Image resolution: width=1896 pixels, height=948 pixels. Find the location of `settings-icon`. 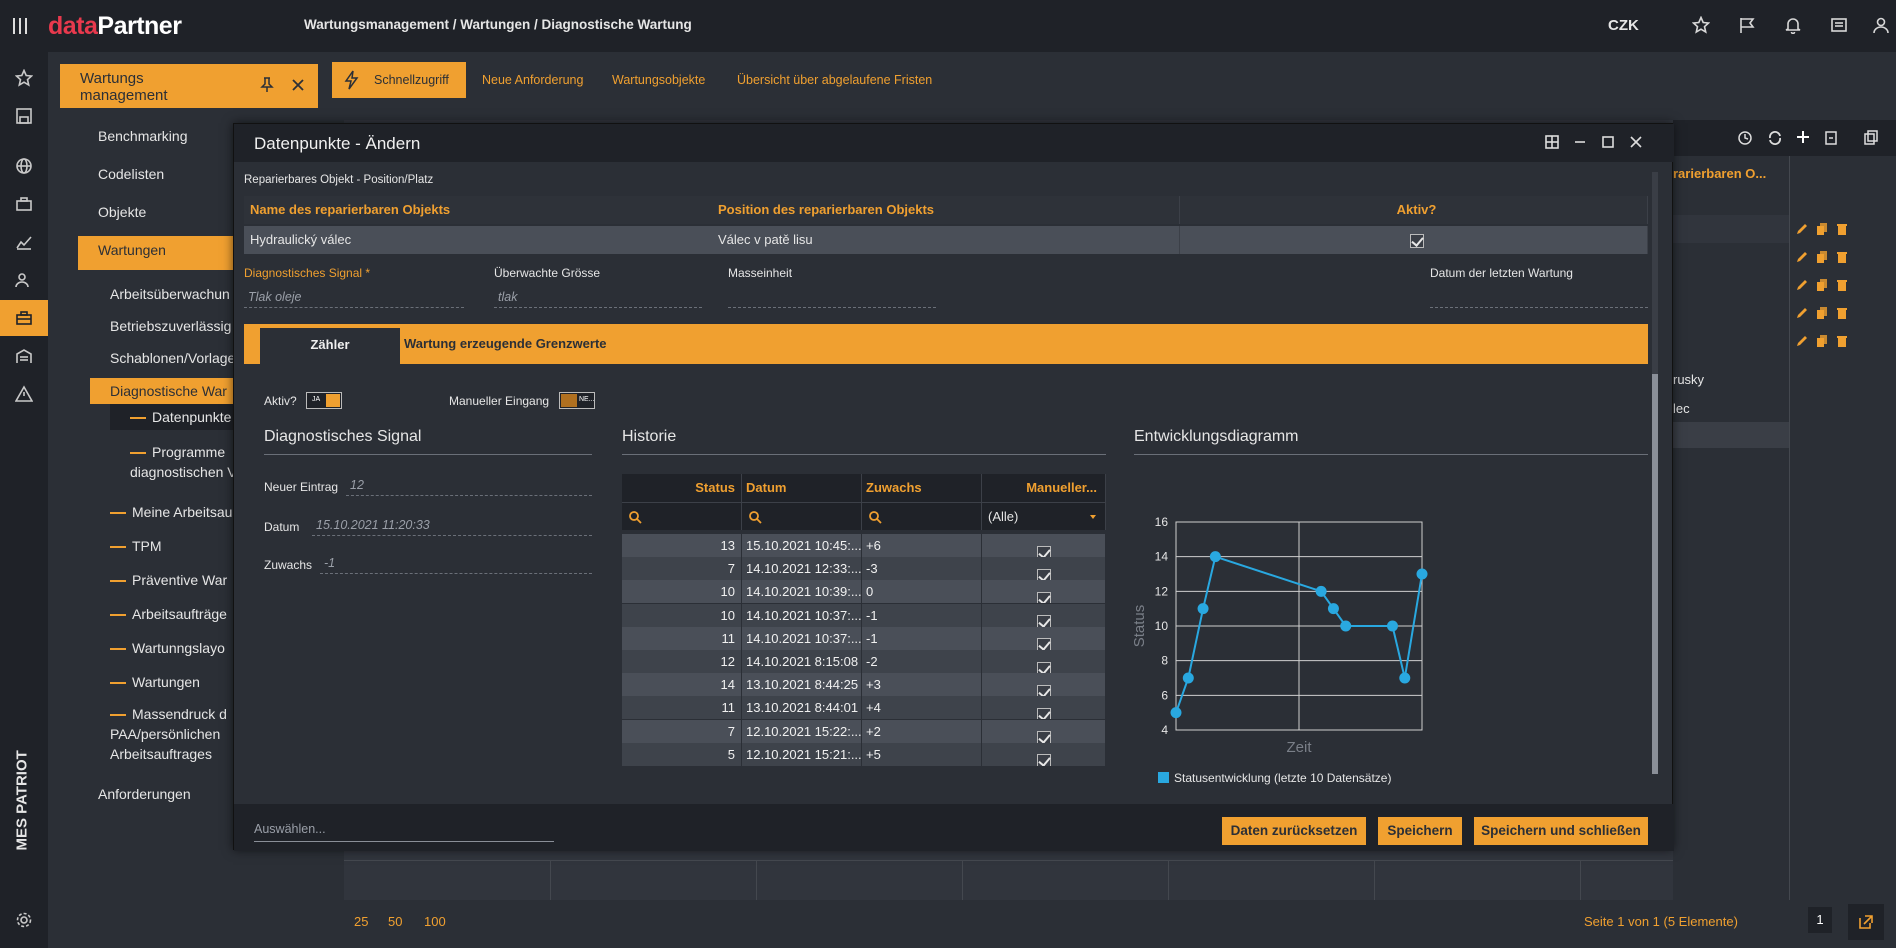

settings-icon is located at coordinates (24, 920).